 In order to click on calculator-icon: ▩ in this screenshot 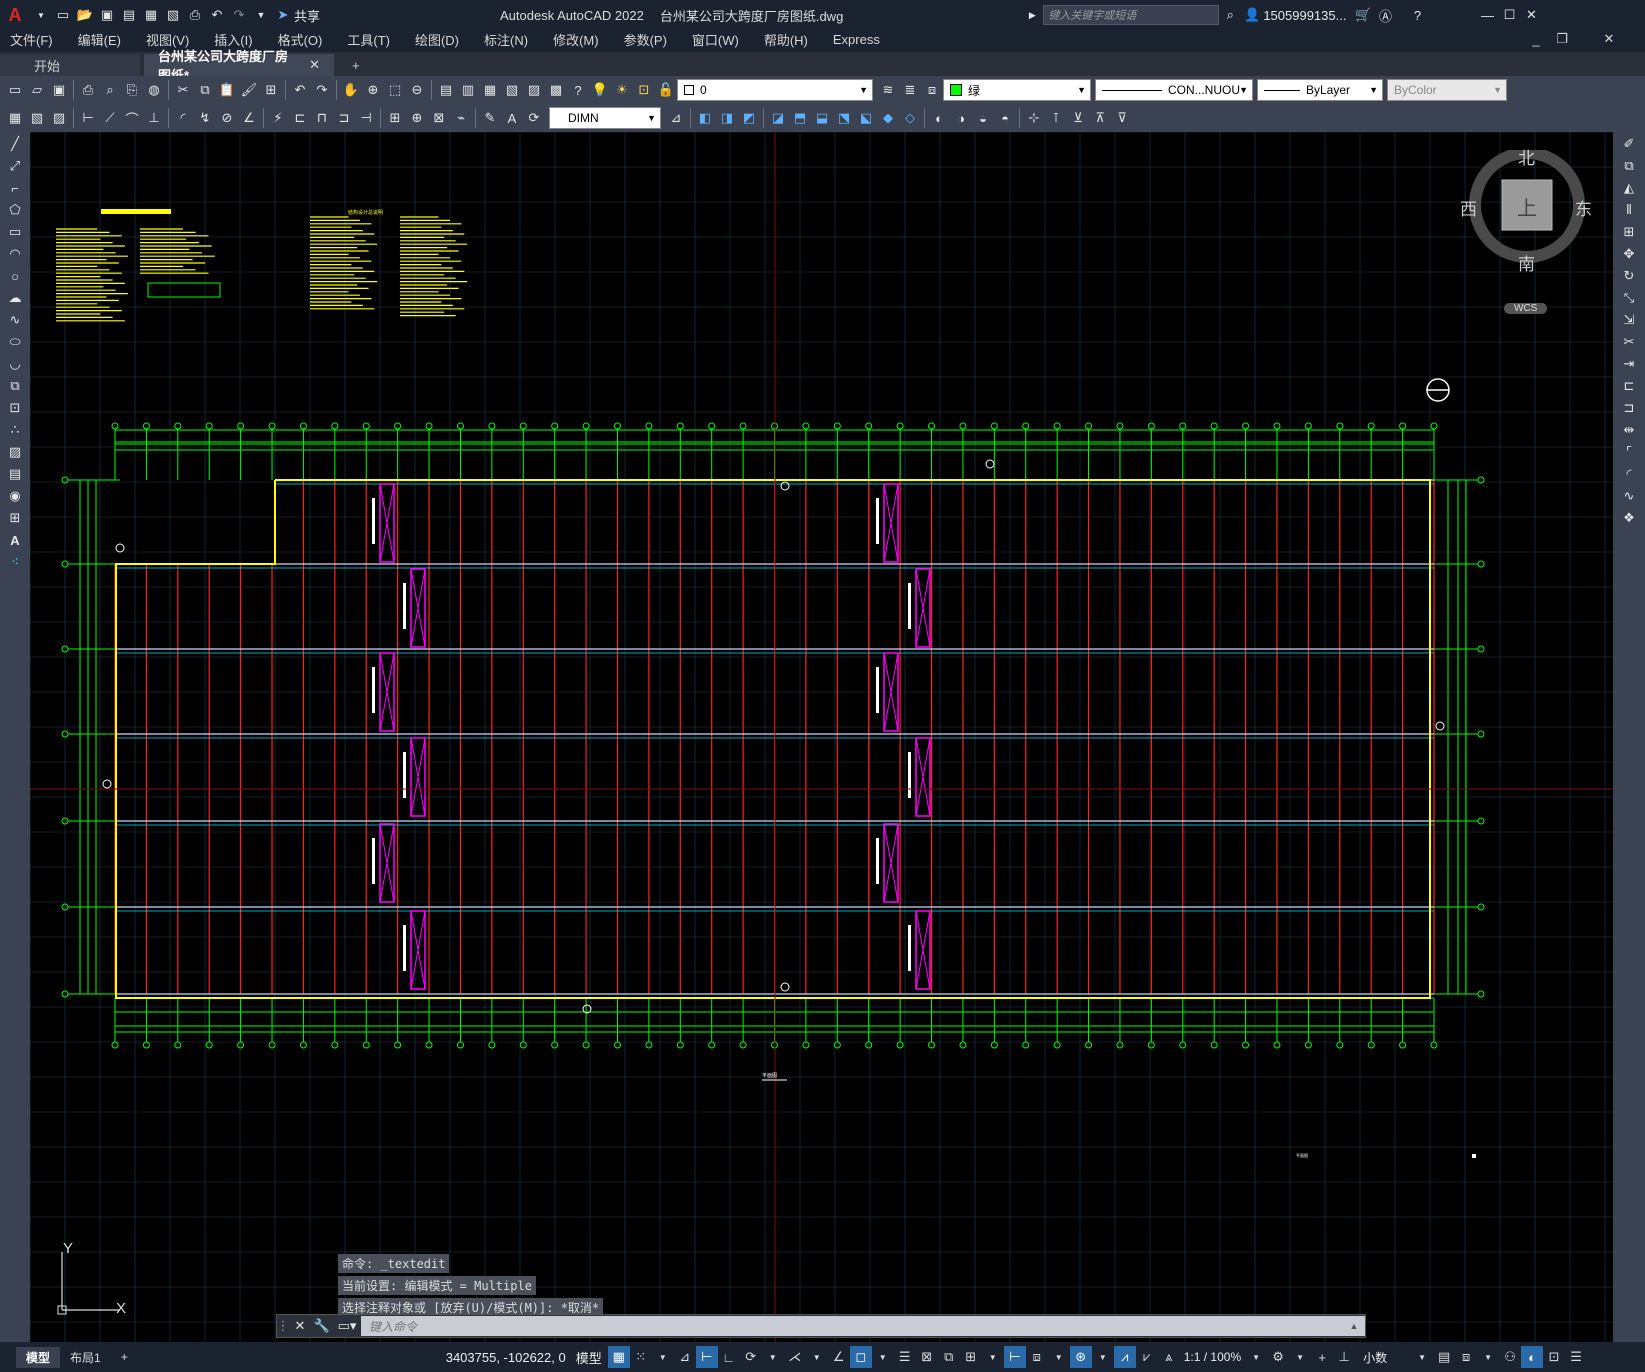, I will do `click(556, 90)`.